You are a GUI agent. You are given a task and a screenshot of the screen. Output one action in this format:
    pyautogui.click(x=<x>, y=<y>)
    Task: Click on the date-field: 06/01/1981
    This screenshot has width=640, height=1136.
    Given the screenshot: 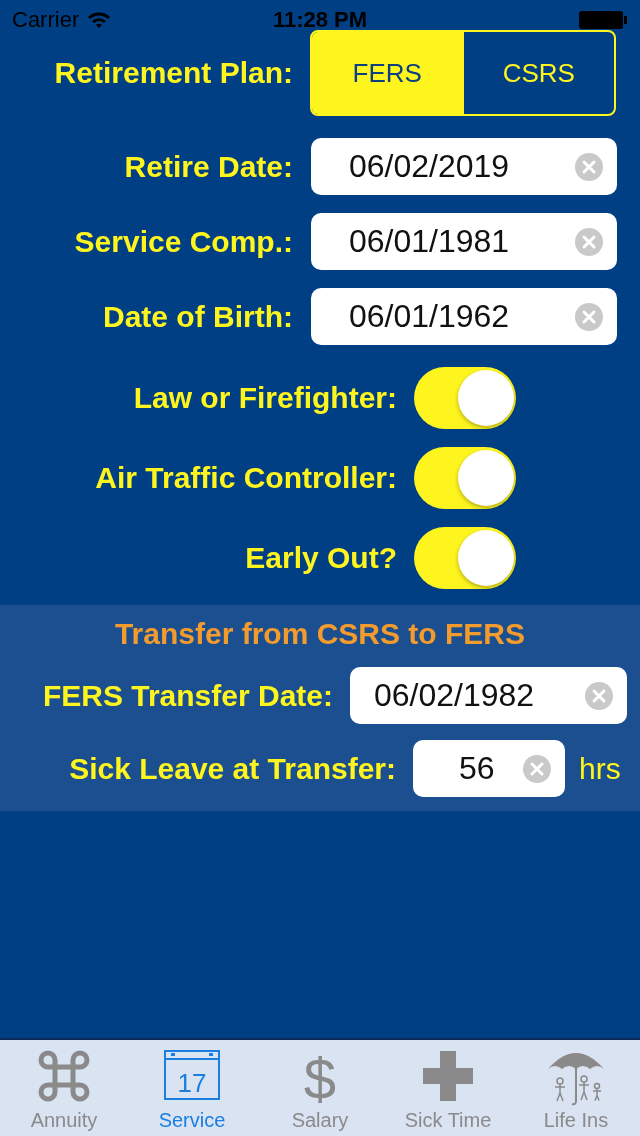 What is the action you would take?
    pyautogui.click(x=464, y=241)
    